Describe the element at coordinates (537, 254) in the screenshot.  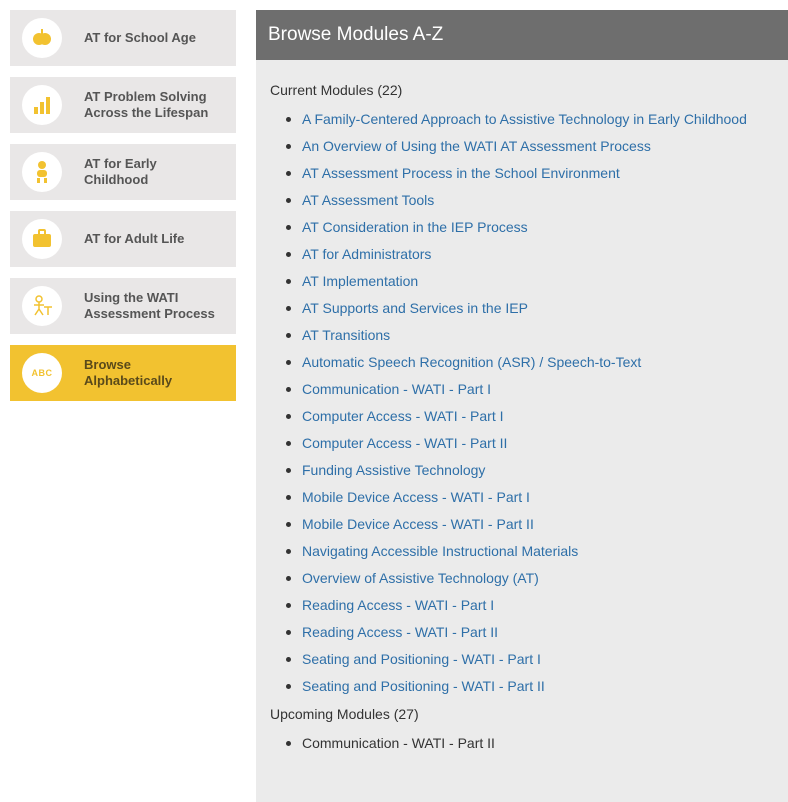
I see `module-link: AT for Administrators` at that location.